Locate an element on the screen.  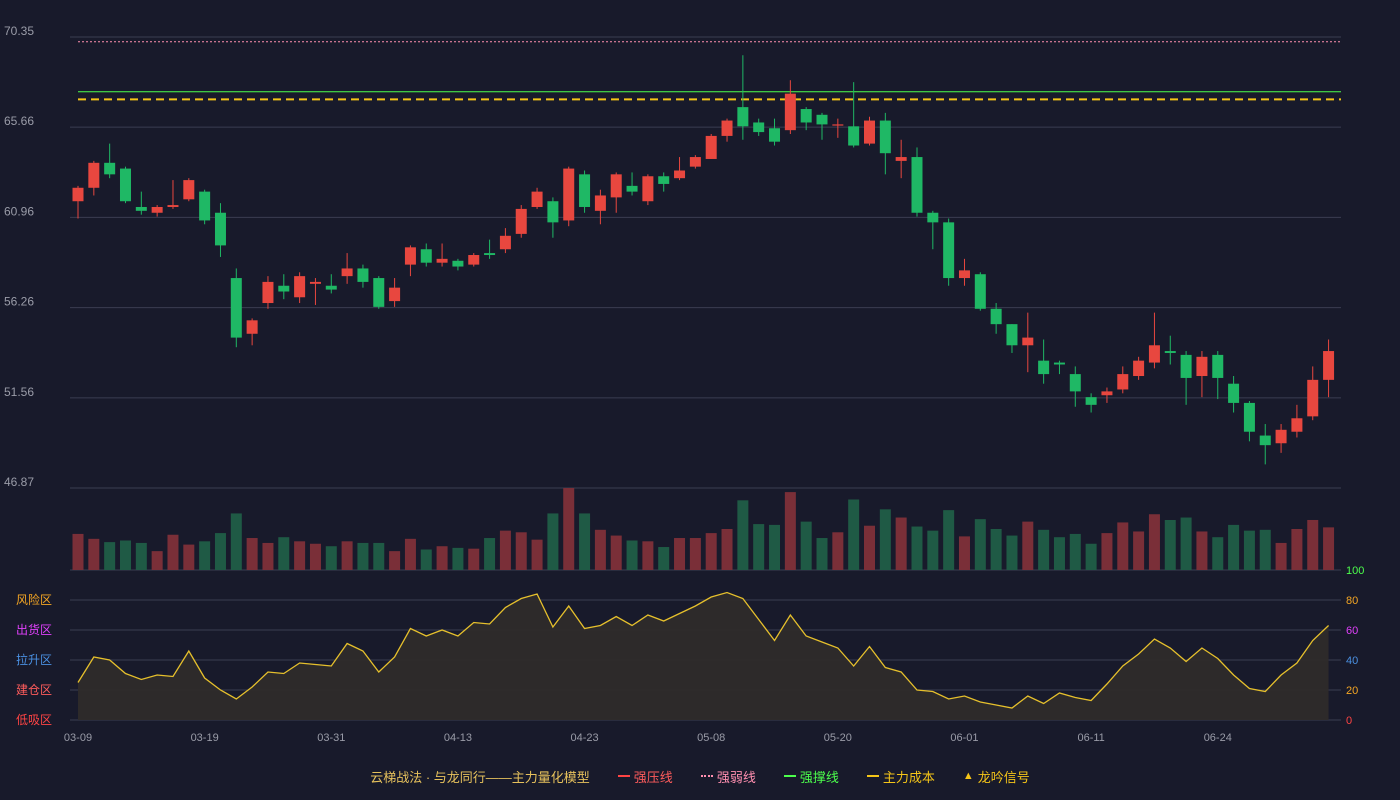
osc-tick-label: 60 is located at coordinates (1352, 631).